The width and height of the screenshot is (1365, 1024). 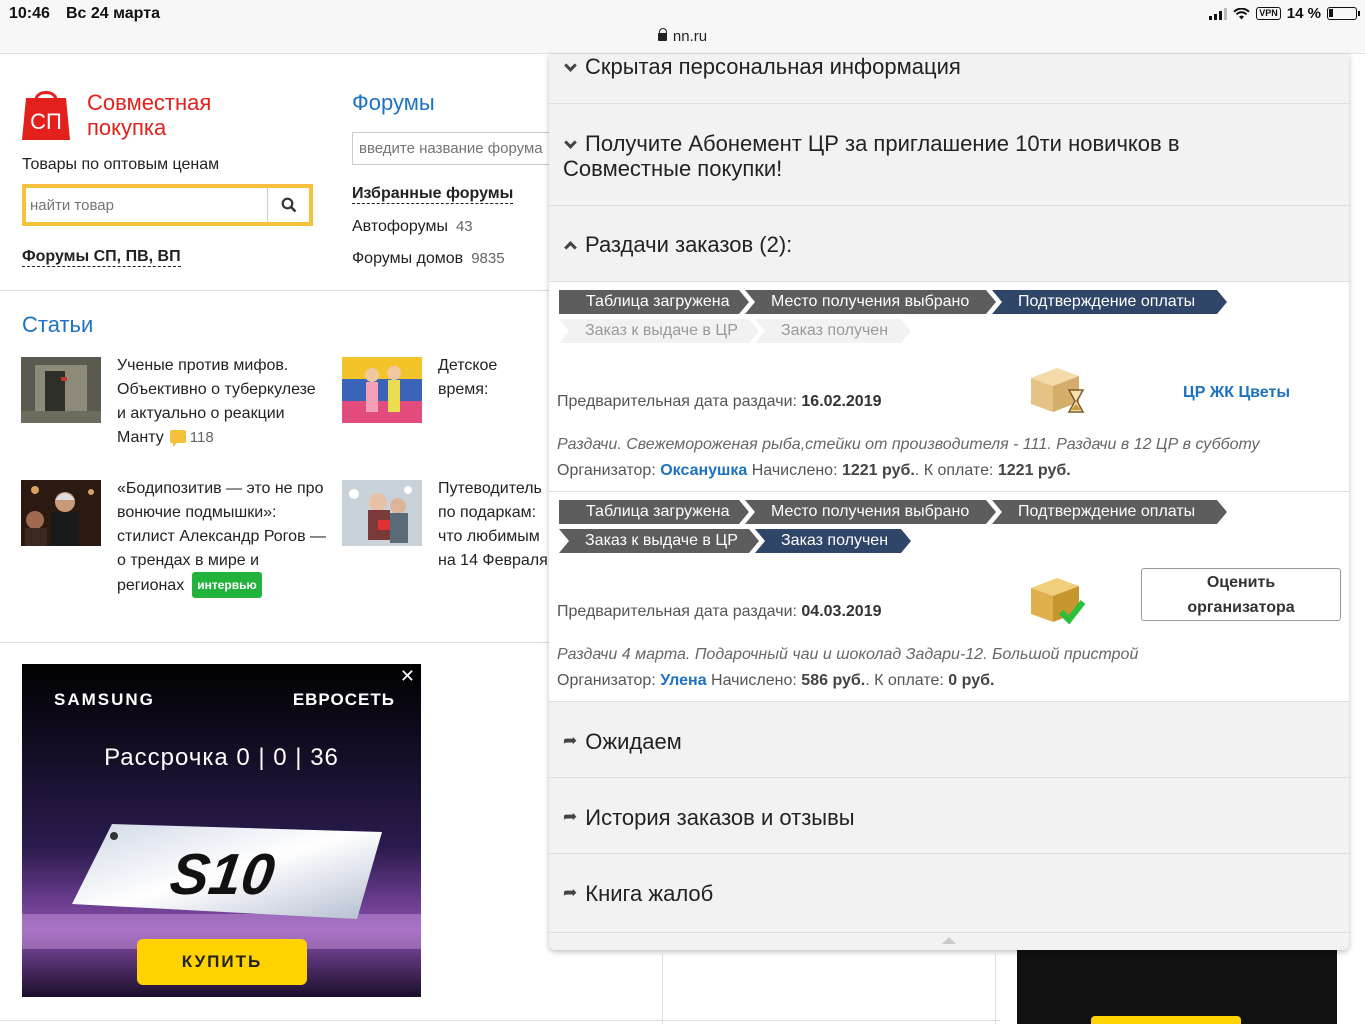 I want to click on charged-value: 586 руб., so click(x=833, y=680).